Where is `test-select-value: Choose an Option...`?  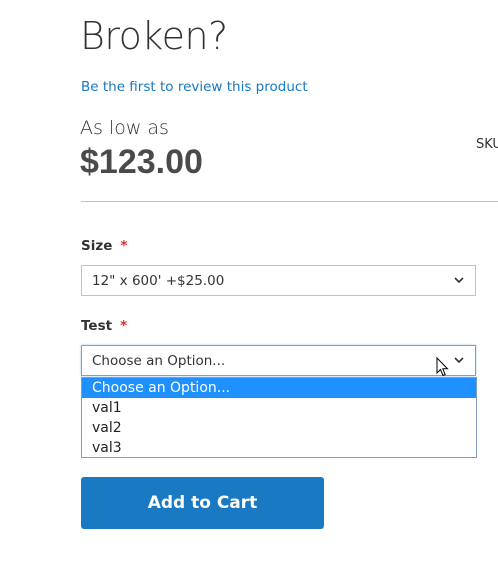 test-select-value: Choose an Option... is located at coordinates (159, 361).